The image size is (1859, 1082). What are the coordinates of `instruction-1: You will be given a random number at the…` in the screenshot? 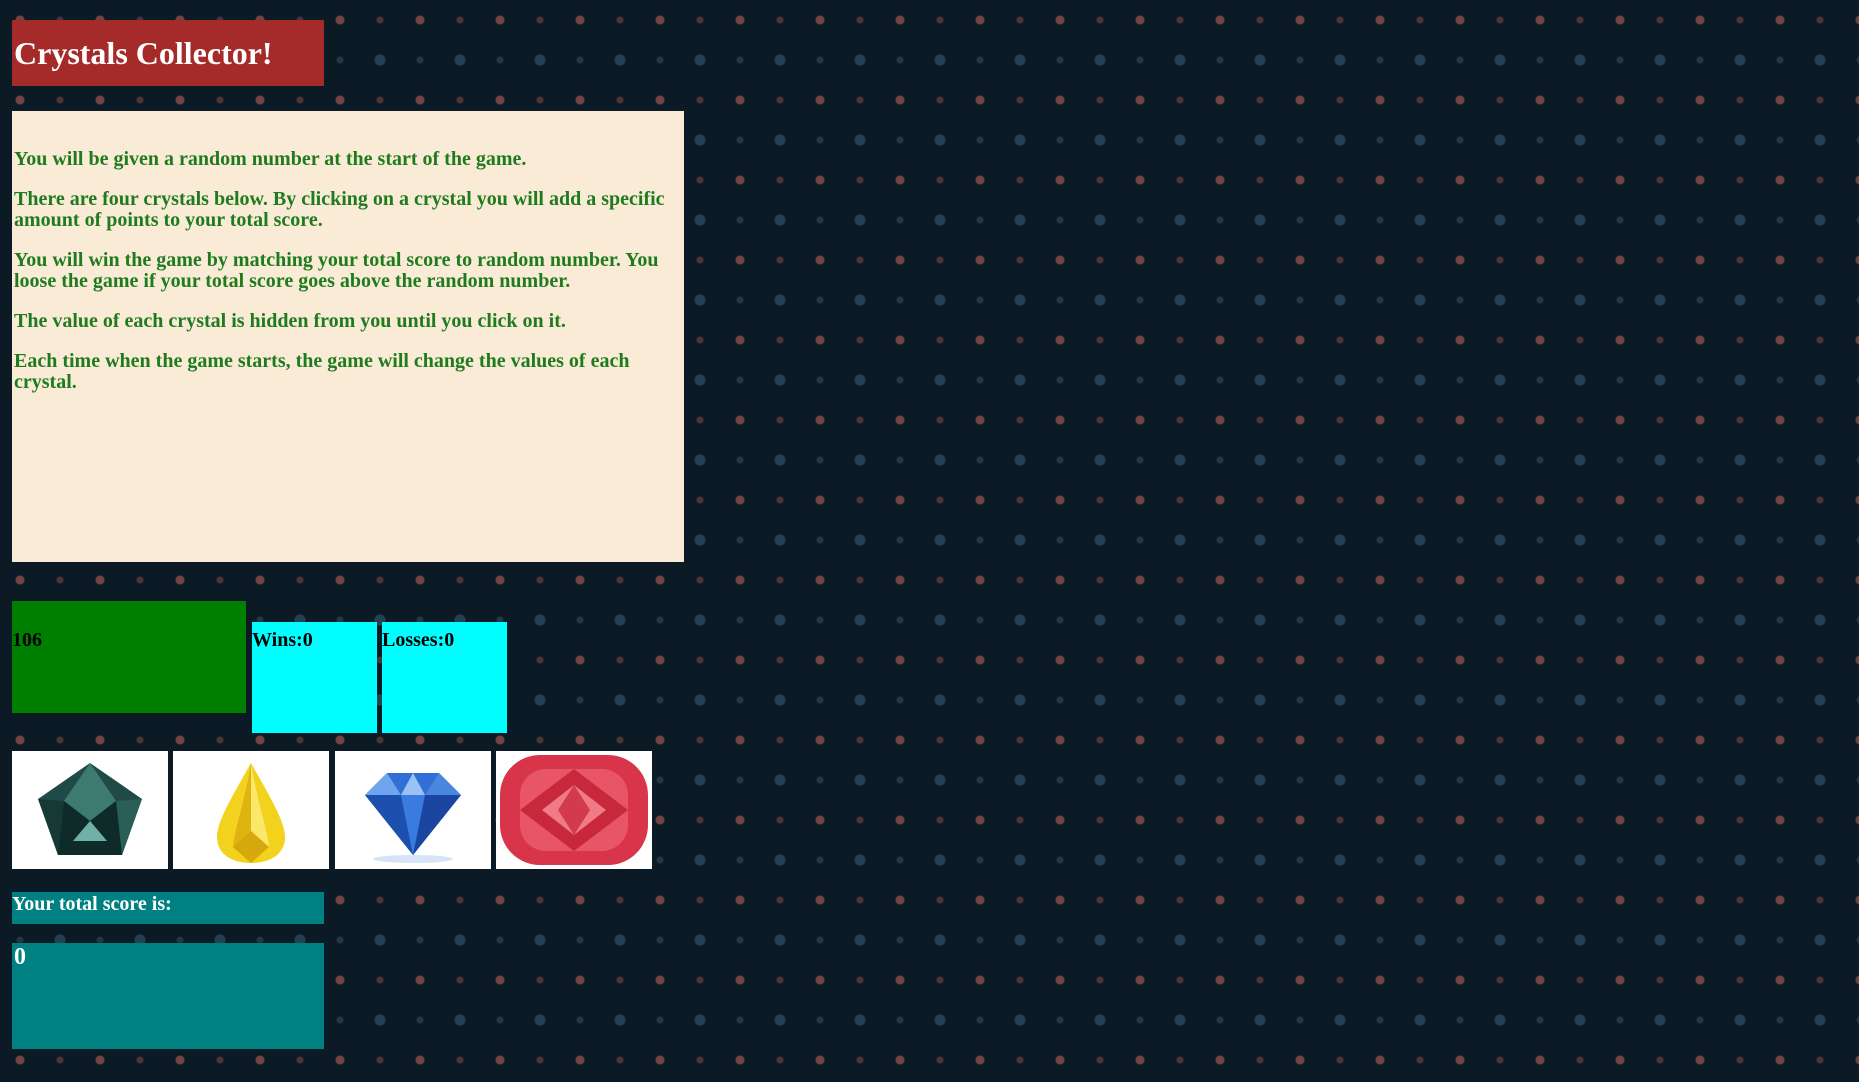 It's located at (270, 159).